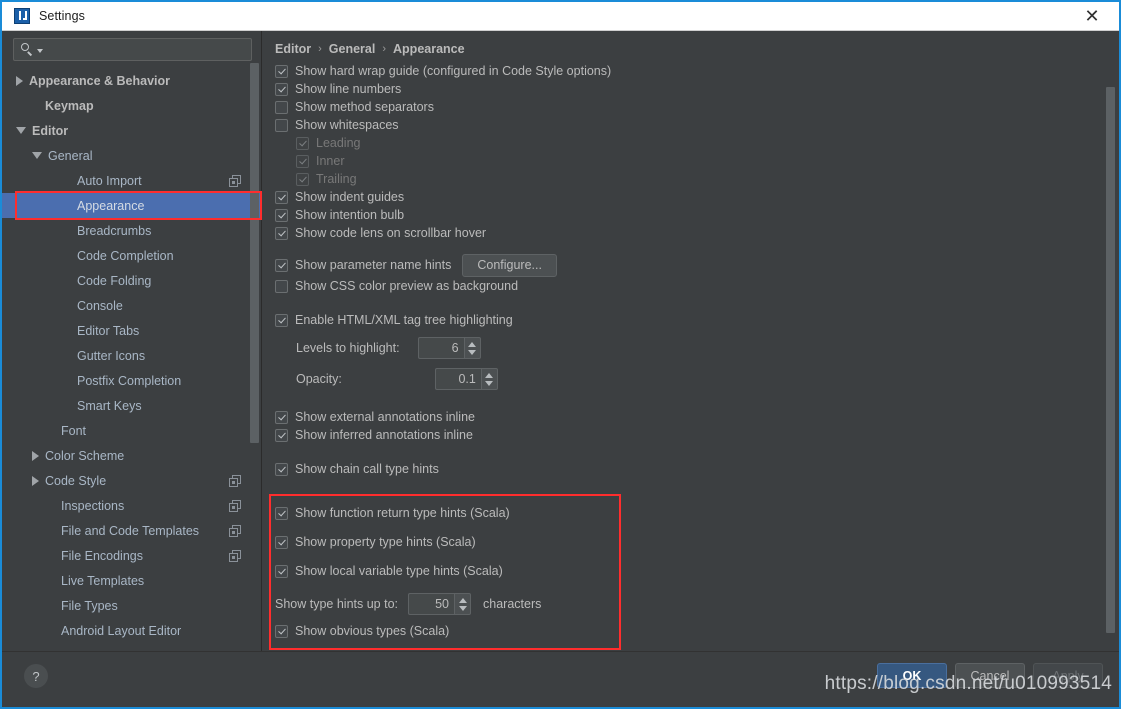  What do you see at coordinates (281, 215) in the screenshot?
I see `checkbox-show-intention-bulb` at bounding box center [281, 215].